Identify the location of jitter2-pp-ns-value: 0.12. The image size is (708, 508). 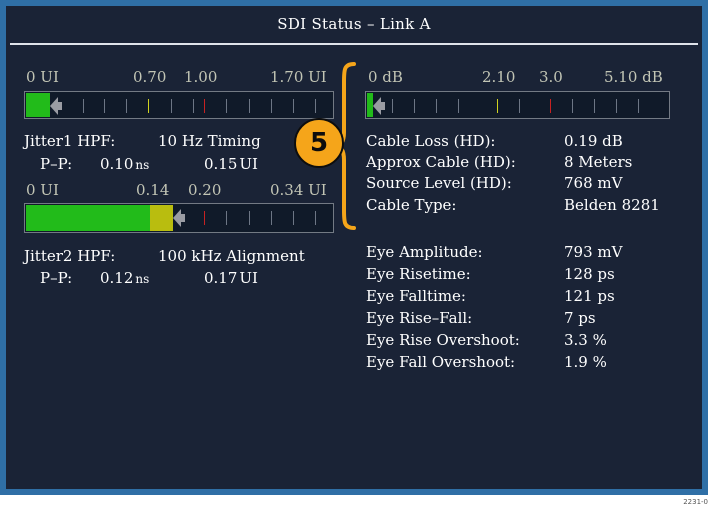
(117, 278).